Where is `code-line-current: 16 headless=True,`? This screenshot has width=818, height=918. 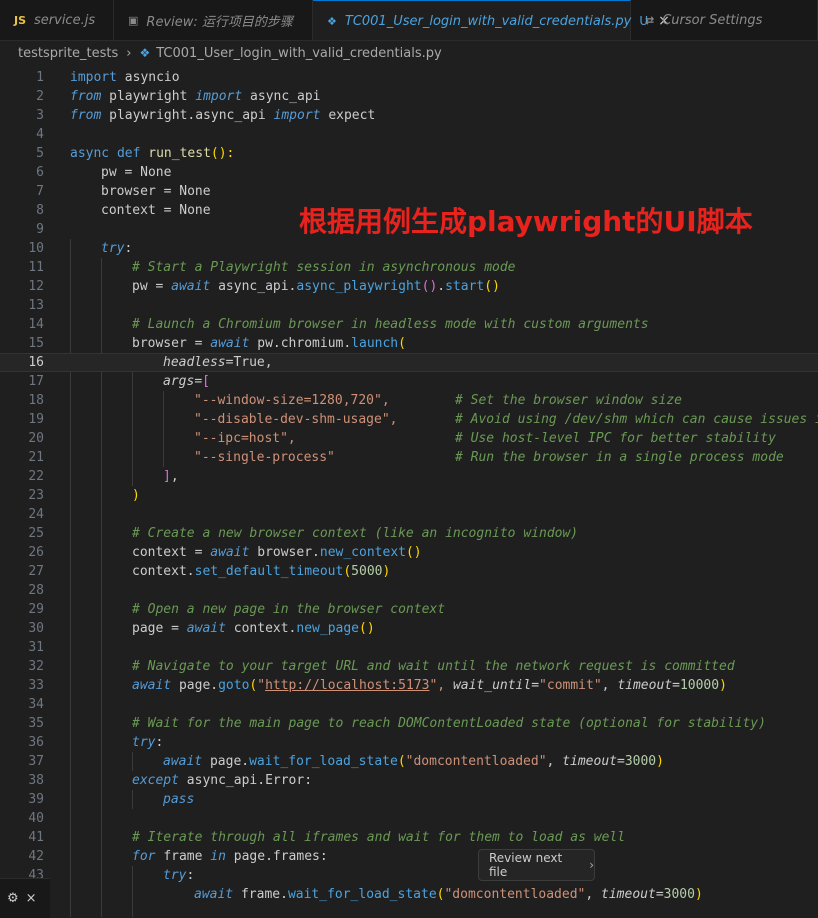
code-line-current: 16 headless=True, is located at coordinates (409, 362).